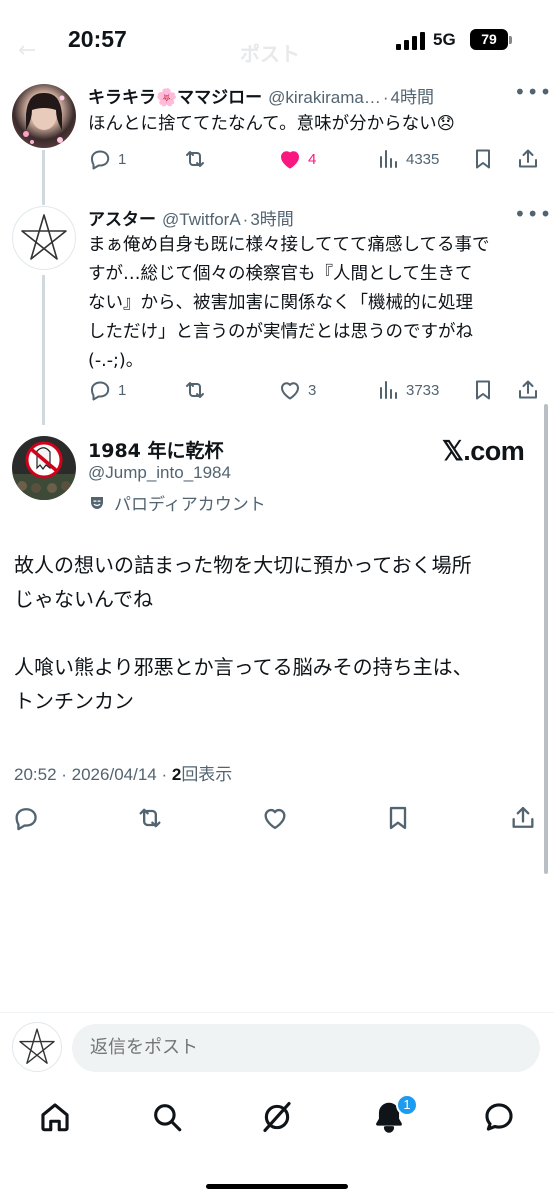  I want to click on bottom-nav, so click(277, 1120).